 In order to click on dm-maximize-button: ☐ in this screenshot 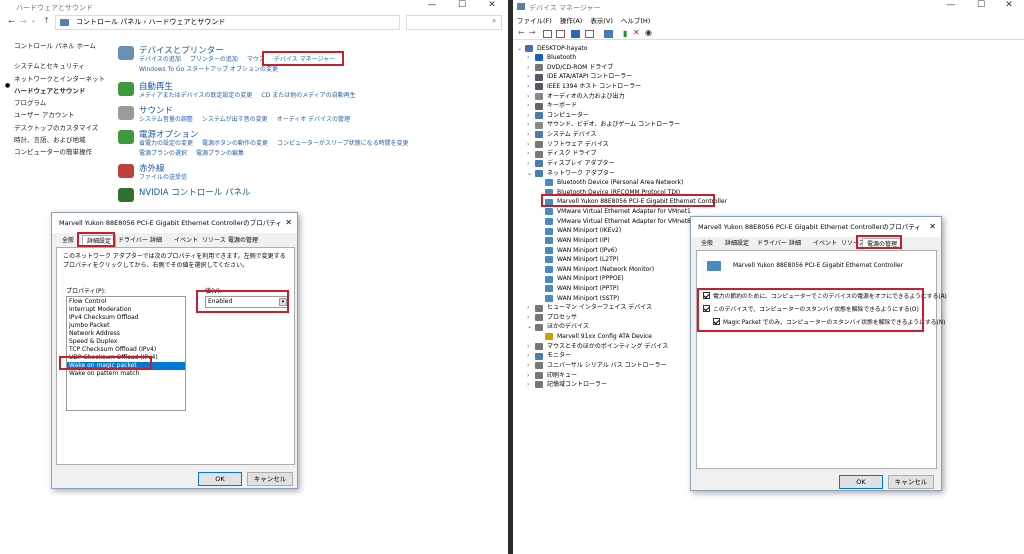, I will do `click(981, 5)`.